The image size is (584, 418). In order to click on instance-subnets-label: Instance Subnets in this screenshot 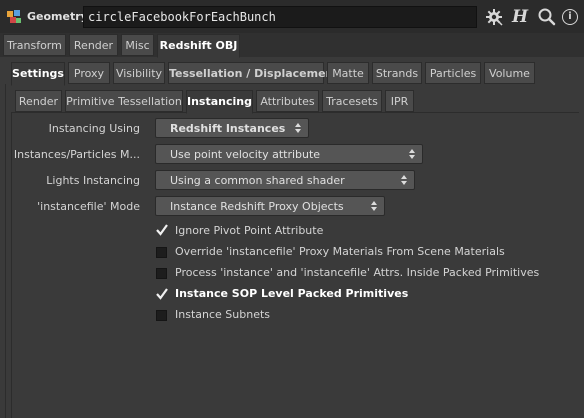, I will do `click(223, 314)`.